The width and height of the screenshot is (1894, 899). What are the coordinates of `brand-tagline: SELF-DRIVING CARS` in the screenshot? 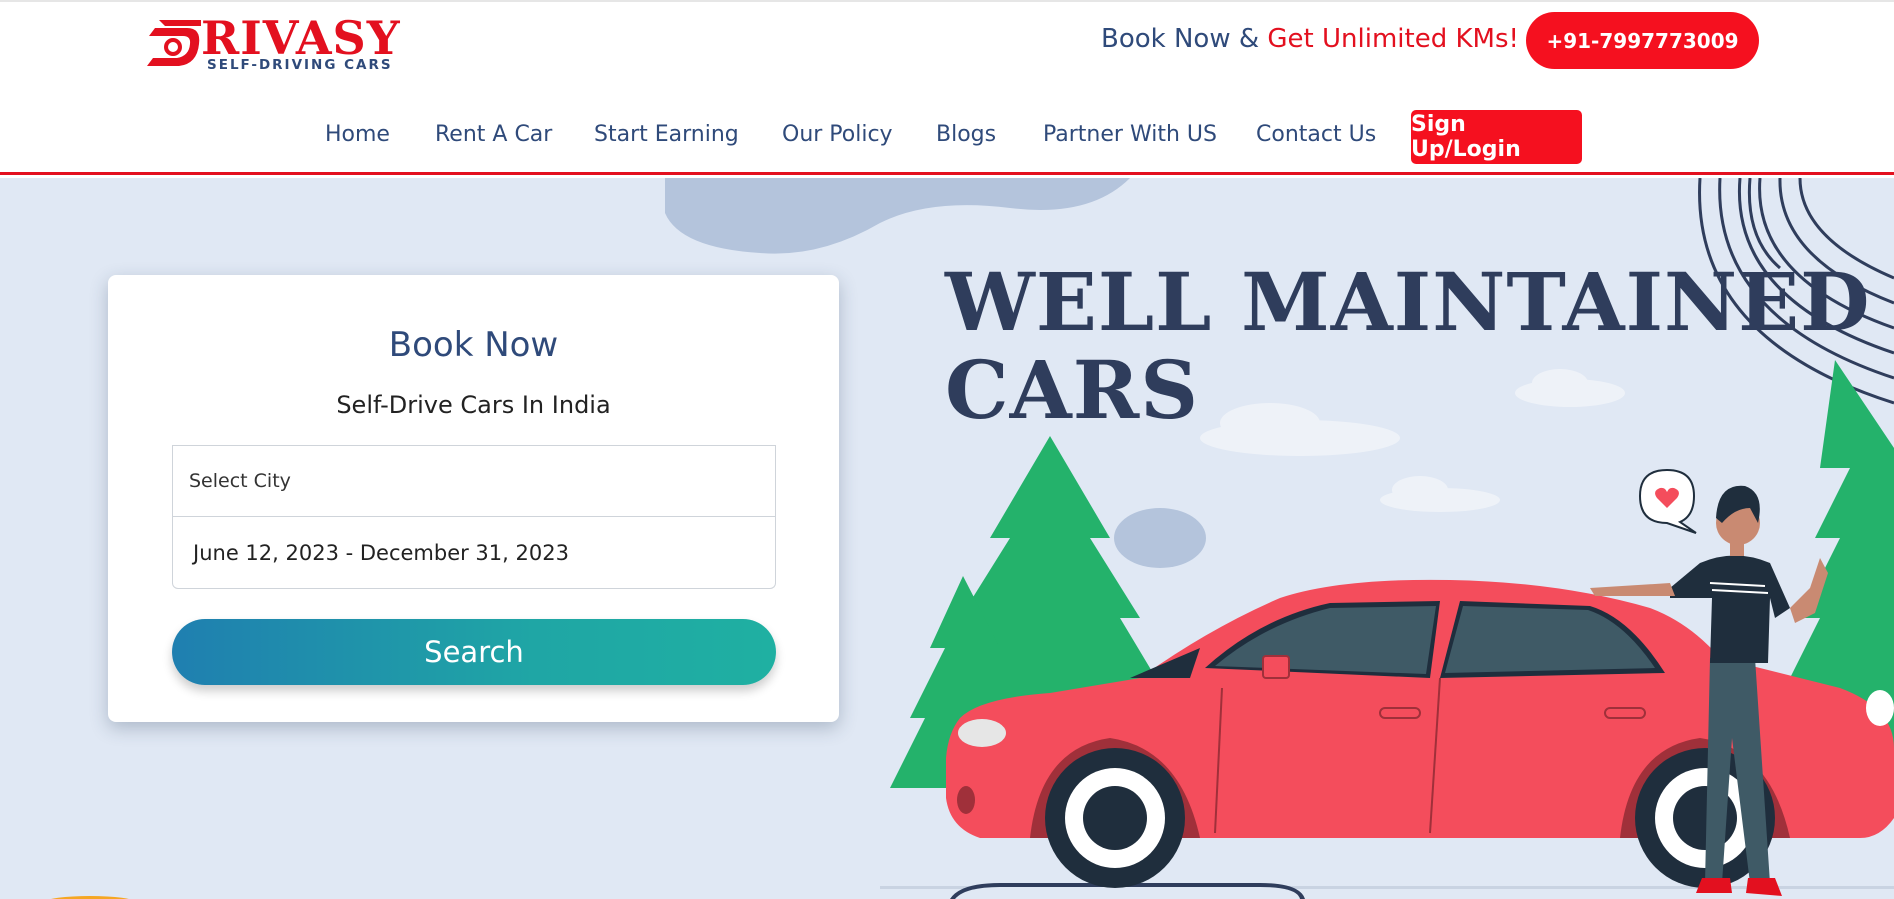 It's located at (300, 65).